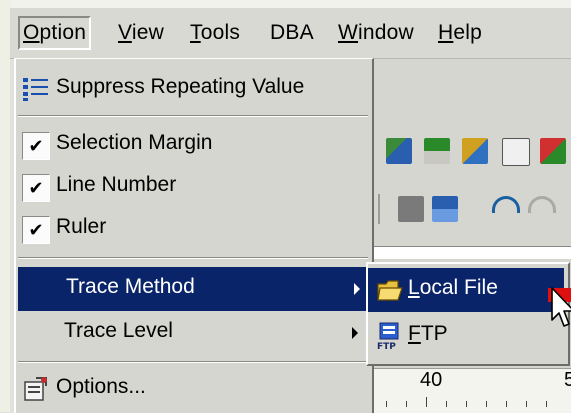 This screenshot has height=413, width=571. I want to click on toolbar-separator, so click(379, 209).